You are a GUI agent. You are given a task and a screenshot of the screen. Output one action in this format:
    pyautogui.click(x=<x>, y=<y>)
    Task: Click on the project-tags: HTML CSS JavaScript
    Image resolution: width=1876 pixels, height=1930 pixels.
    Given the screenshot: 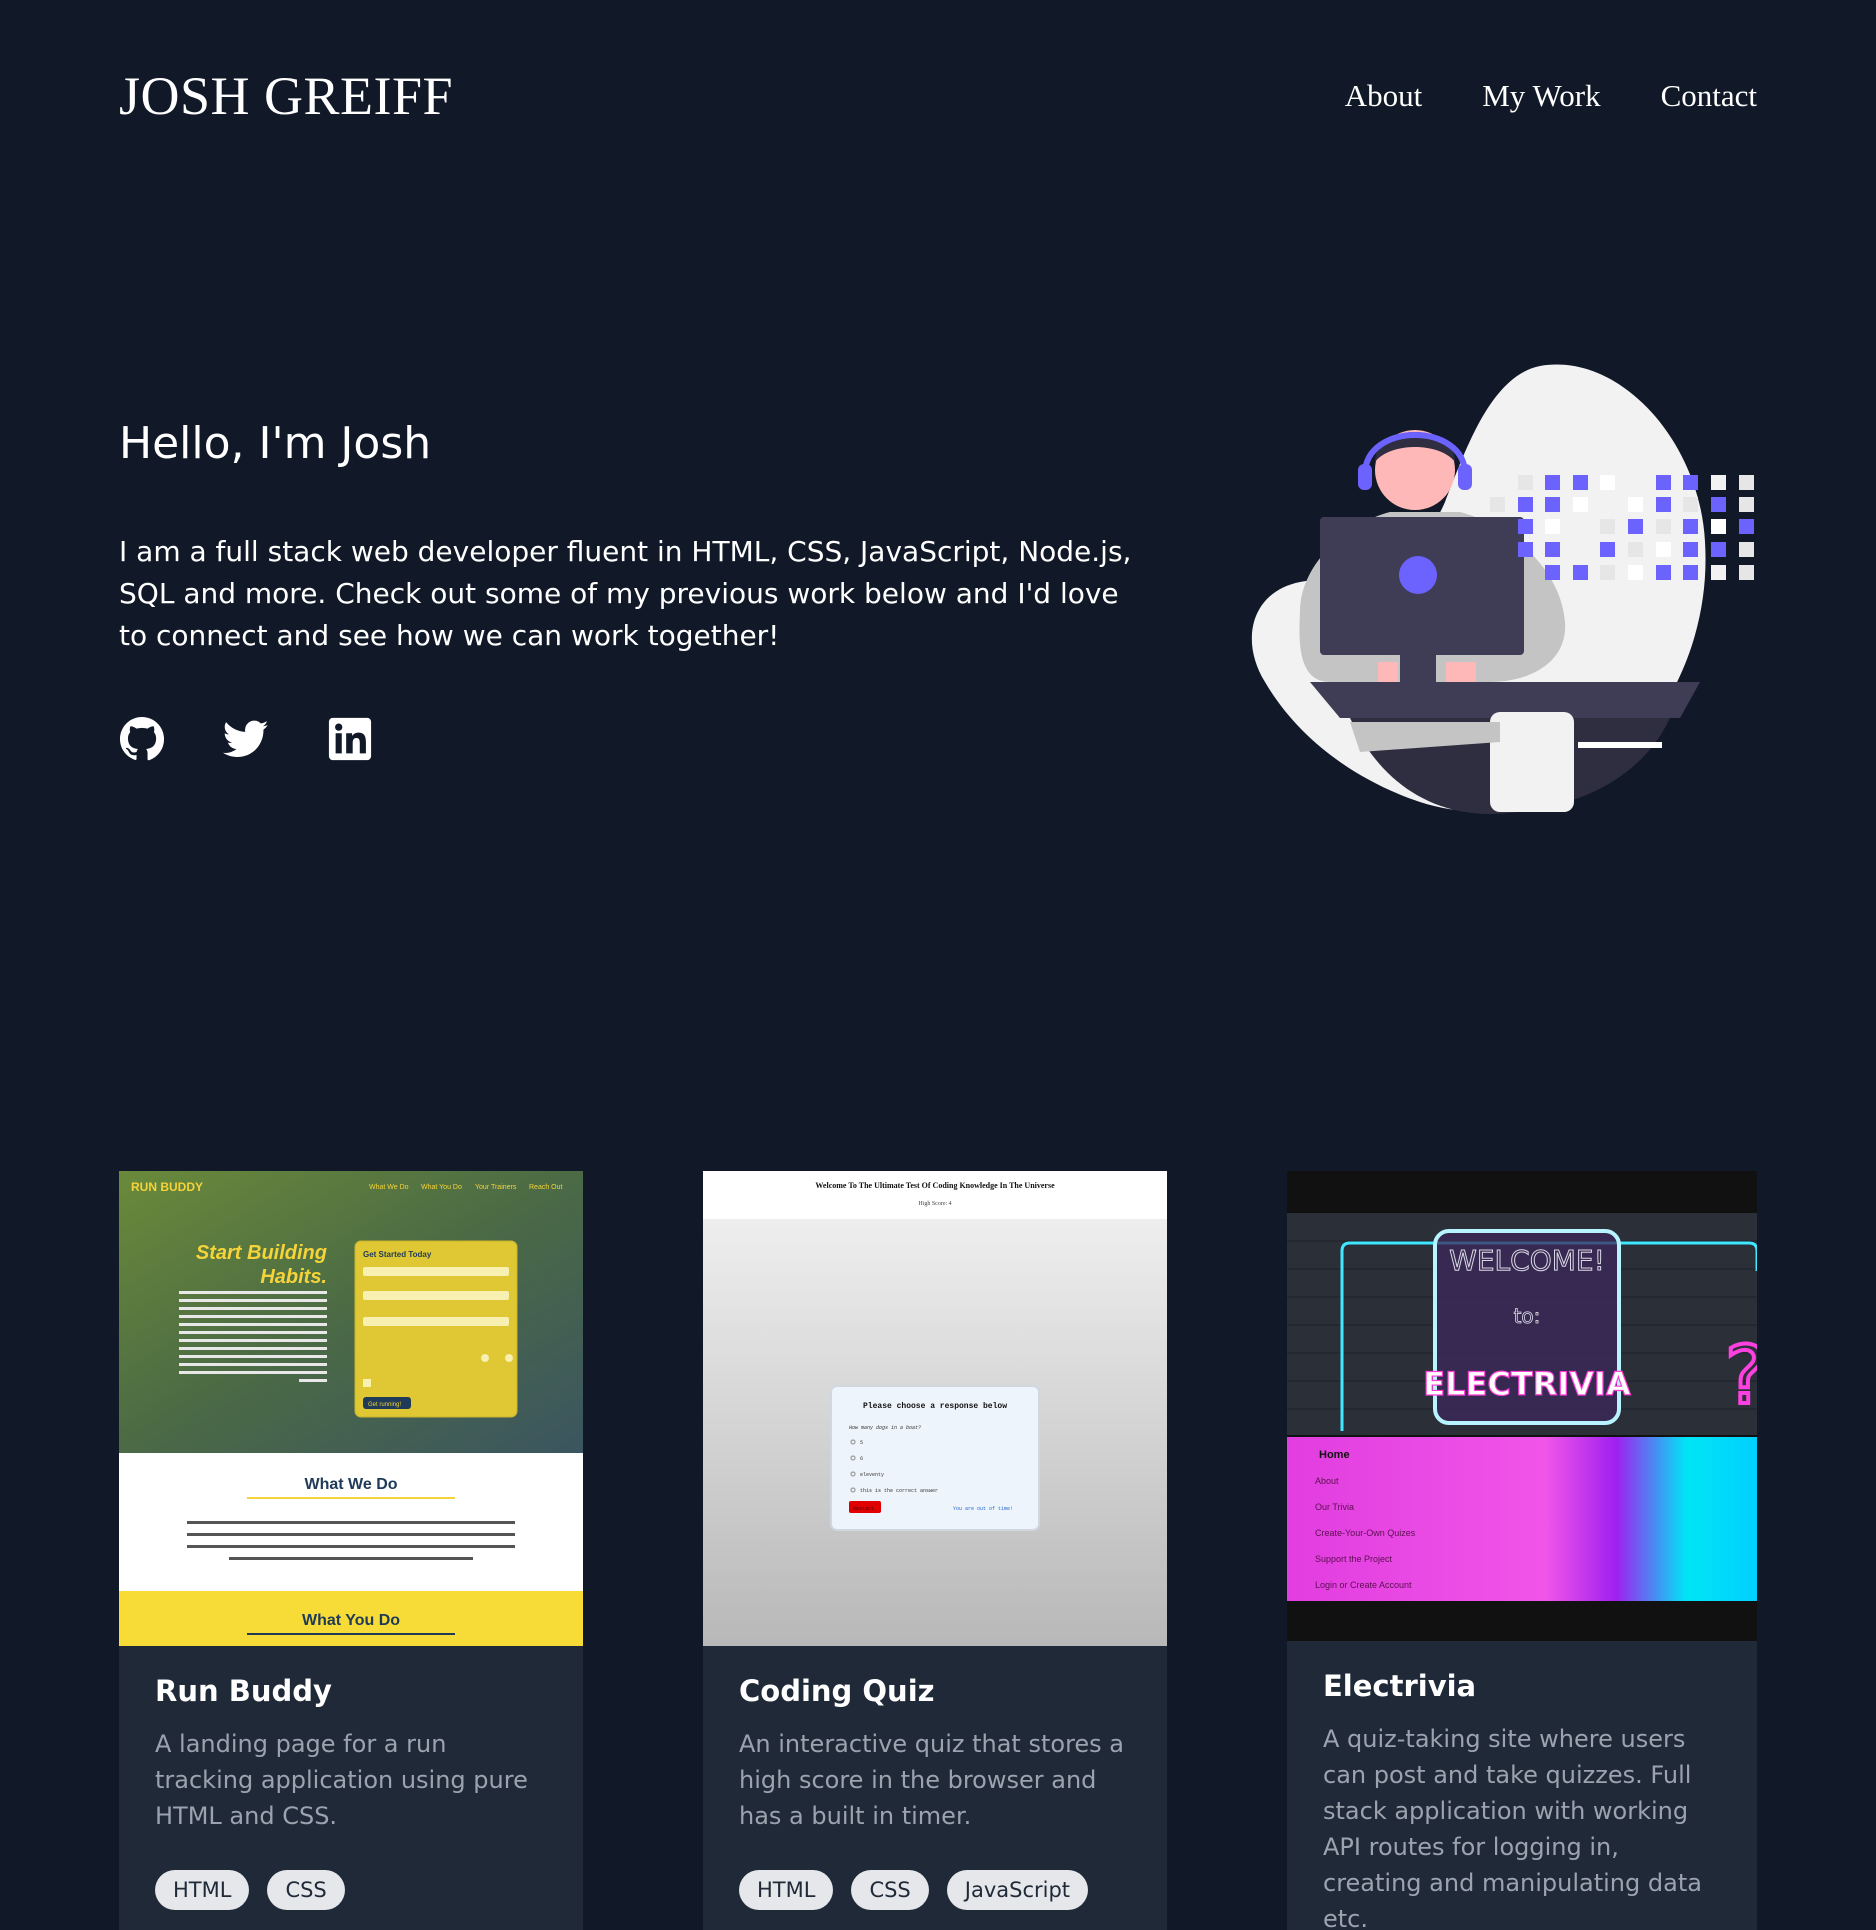 What is the action you would take?
    pyautogui.click(x=935, y=1890)
    